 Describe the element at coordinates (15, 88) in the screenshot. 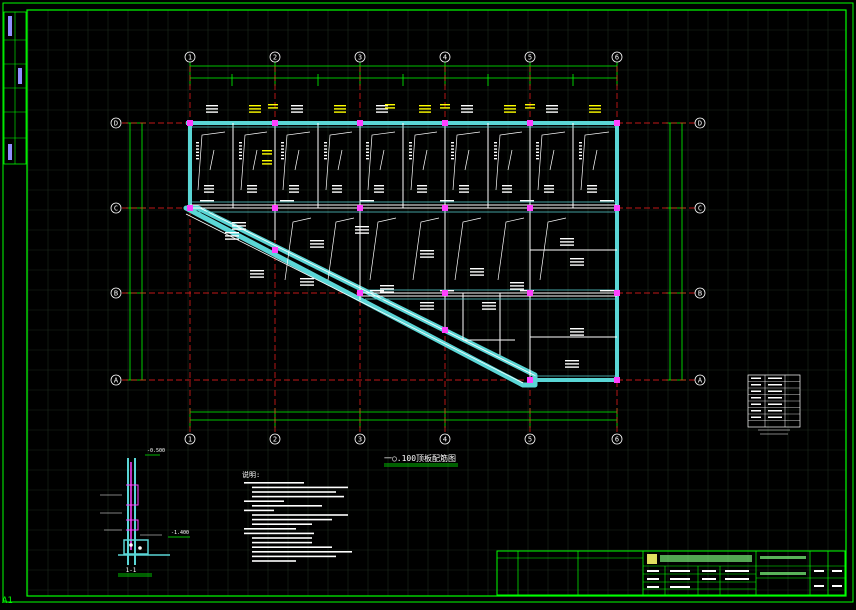

I see `binding-strip` at that location.